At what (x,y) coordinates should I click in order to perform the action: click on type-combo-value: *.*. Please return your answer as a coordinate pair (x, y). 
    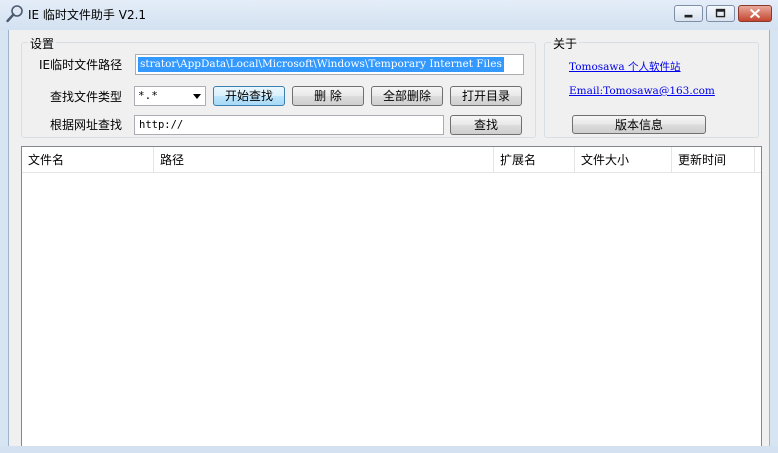
    Looking at the image, I should click on (148, 95).